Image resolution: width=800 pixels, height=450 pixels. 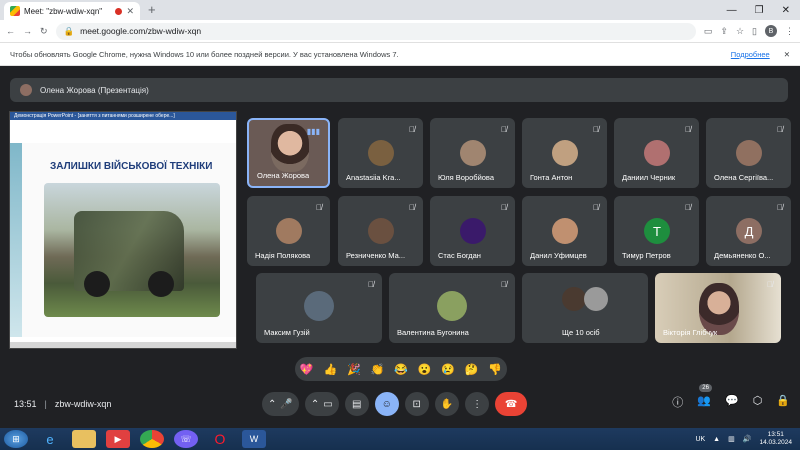 What do you see at coordinates (732, 402) in the screenshot?
I see `chat-icon: 💬` at bounding box center [732, 402].